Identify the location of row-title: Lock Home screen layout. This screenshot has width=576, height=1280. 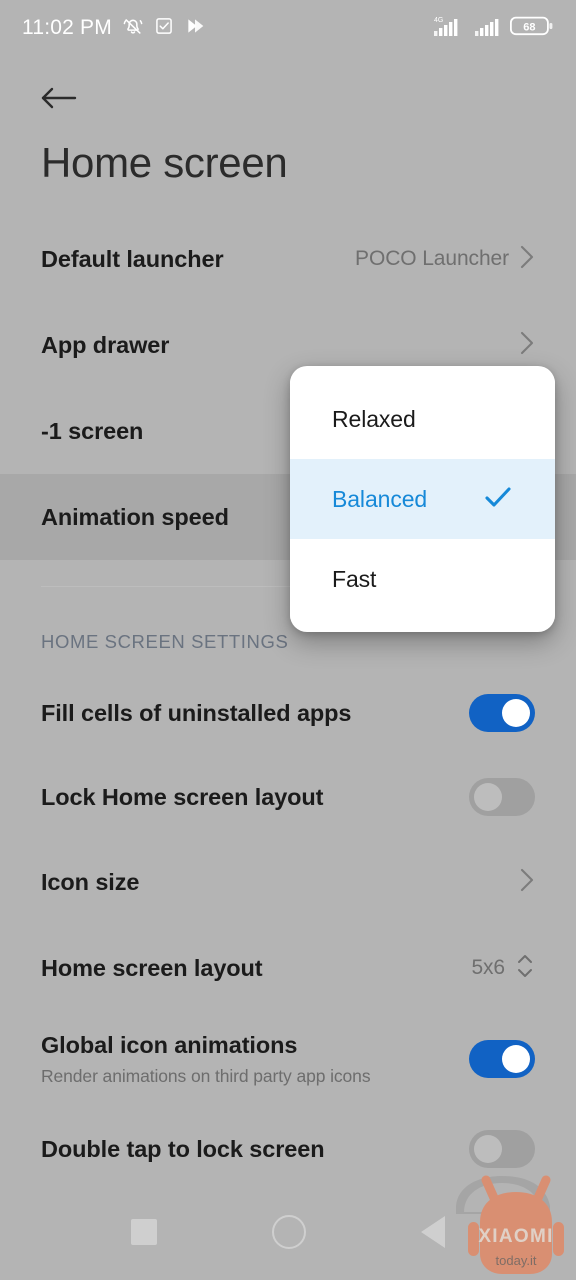
(182, 796).